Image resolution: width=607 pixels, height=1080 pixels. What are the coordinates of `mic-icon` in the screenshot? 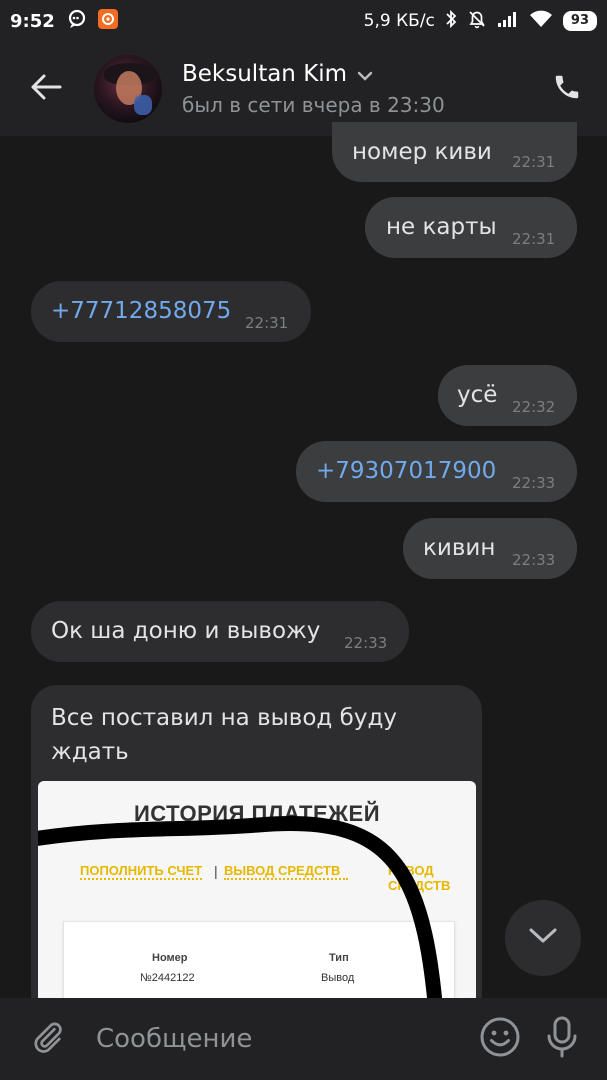 It's located at (562, 1039).